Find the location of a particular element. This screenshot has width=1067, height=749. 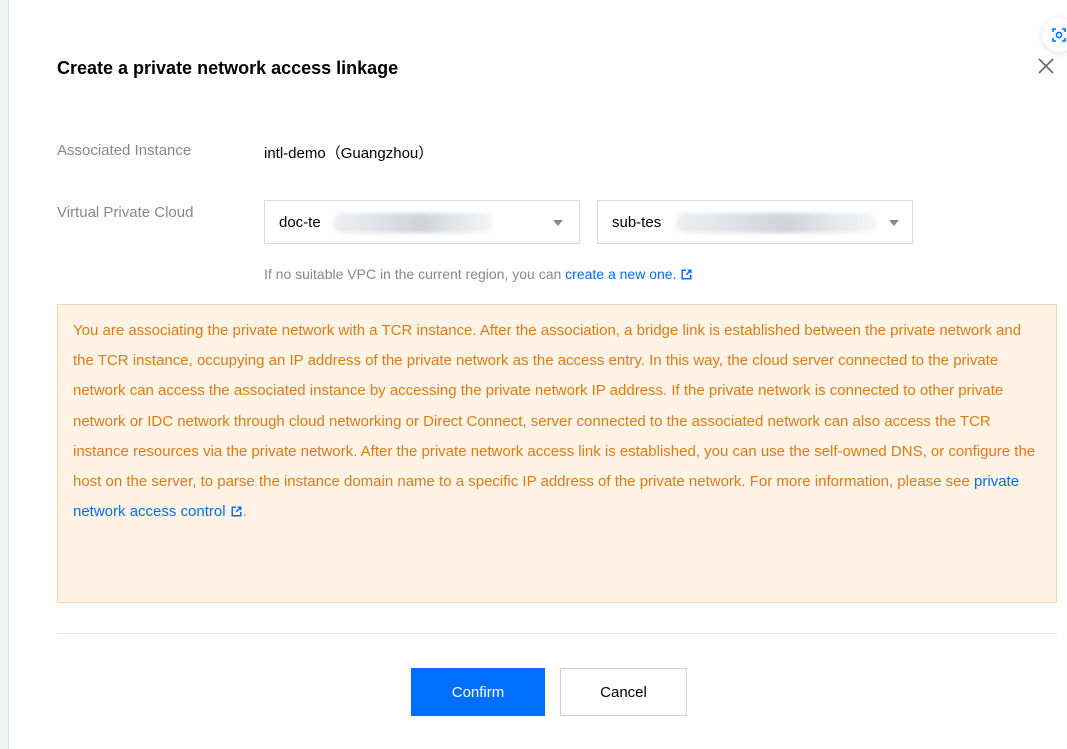

close-button is located at coordinates (1046, 66).